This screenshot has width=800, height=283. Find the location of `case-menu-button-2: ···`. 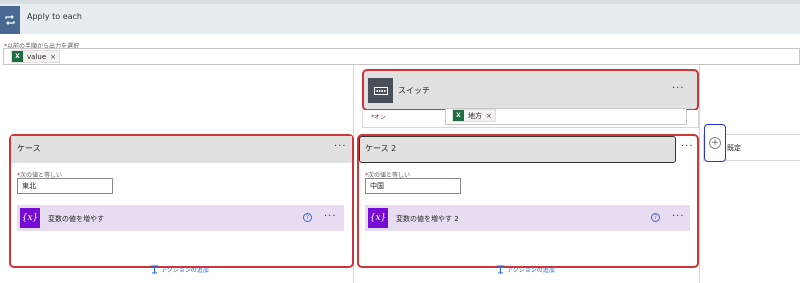

case-menu-button-2: ··· is located at coordinates (687, 146).